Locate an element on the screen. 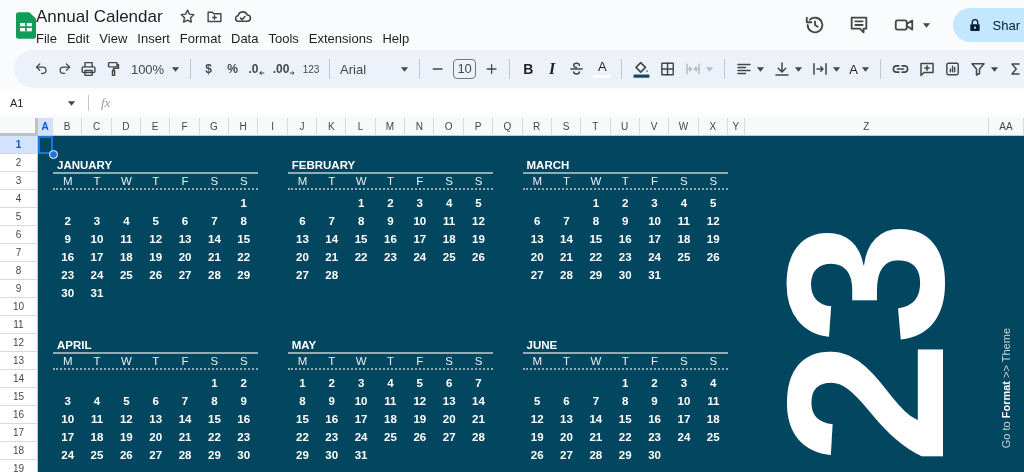 This screenshot has height=472, width=1024. column-header: R is located at coordinates (537, 127).